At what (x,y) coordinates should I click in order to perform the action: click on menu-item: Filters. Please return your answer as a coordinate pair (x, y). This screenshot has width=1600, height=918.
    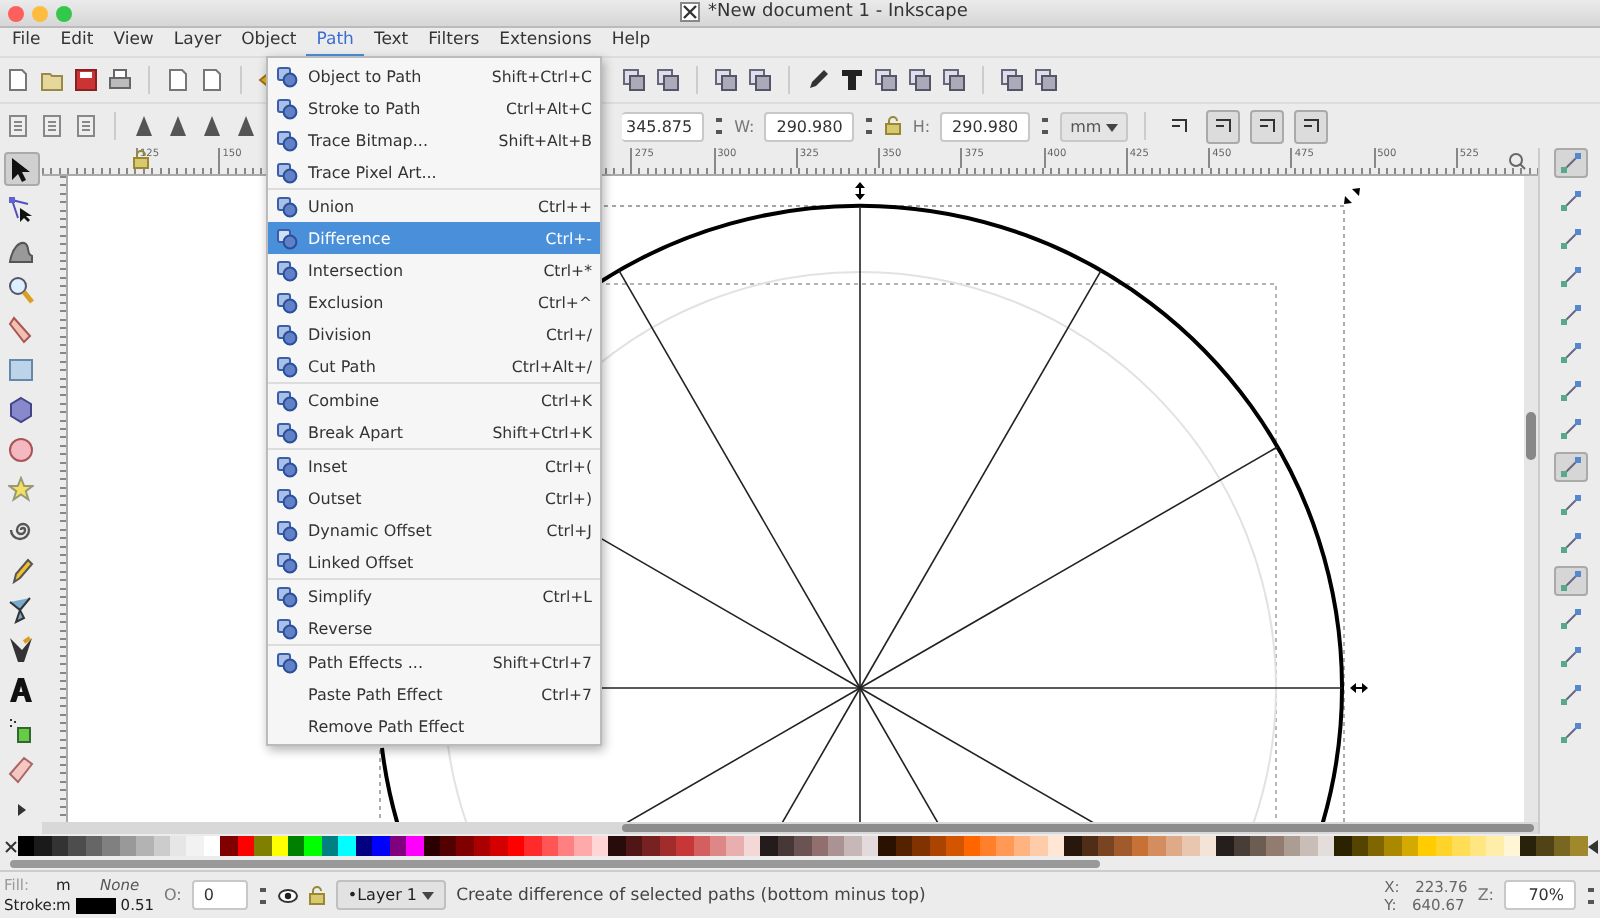
    Looking at the image, I should click on (454, 42).